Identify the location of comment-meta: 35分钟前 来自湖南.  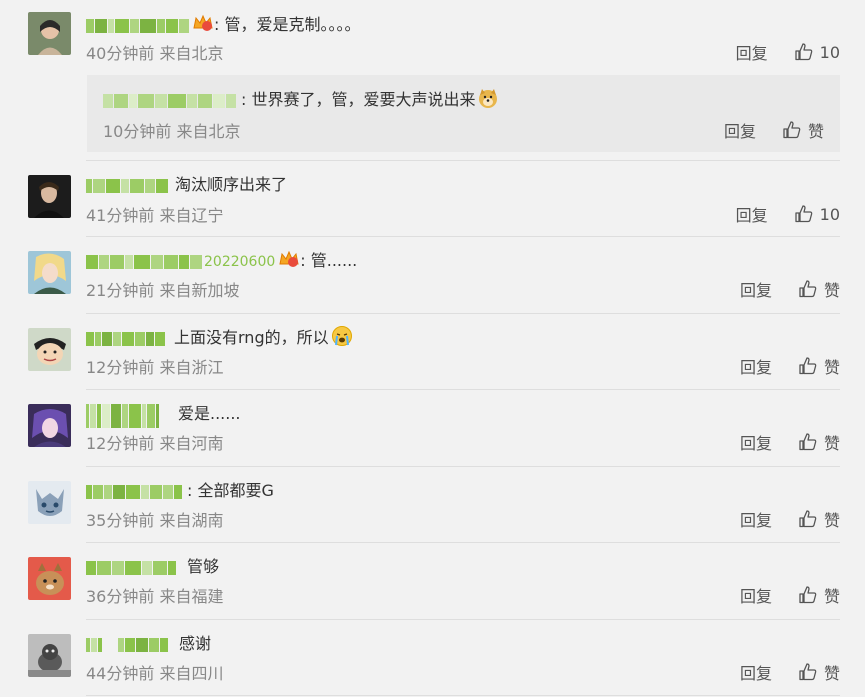
(155, 520).